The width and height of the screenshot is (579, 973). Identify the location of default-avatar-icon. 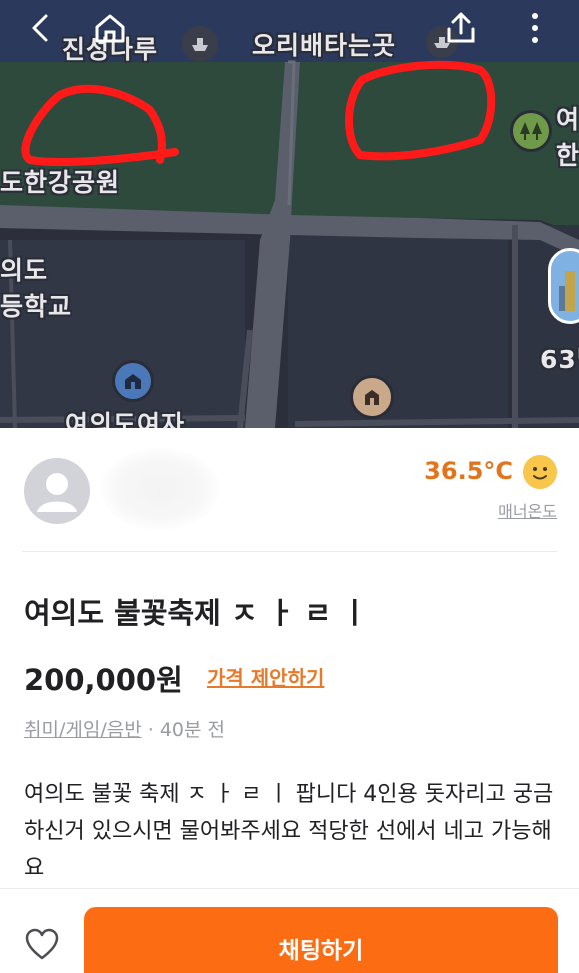
(57, 492).